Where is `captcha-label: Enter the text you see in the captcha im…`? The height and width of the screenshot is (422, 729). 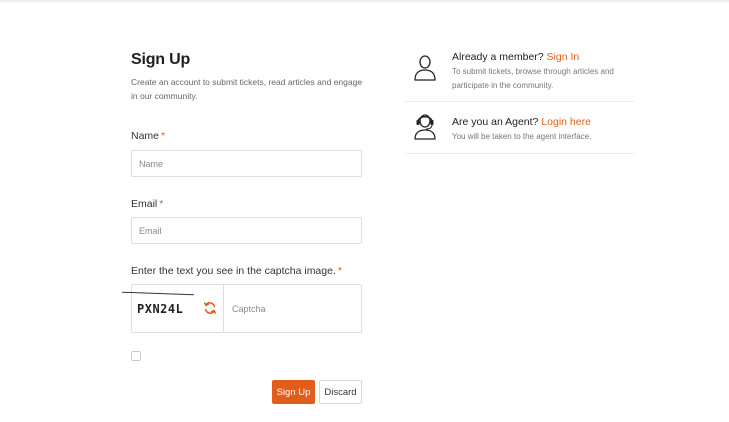
captcha-label: Enter the text you see in the captcha im… is located at coordinates (236, 271).